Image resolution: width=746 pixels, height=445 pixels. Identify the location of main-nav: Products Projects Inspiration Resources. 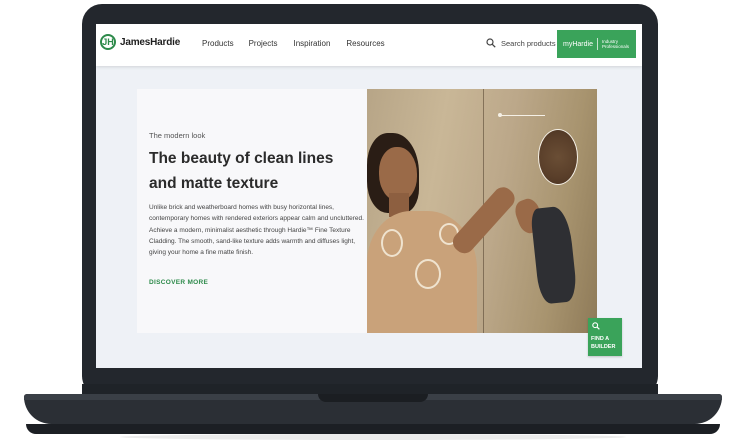
(293, 43).